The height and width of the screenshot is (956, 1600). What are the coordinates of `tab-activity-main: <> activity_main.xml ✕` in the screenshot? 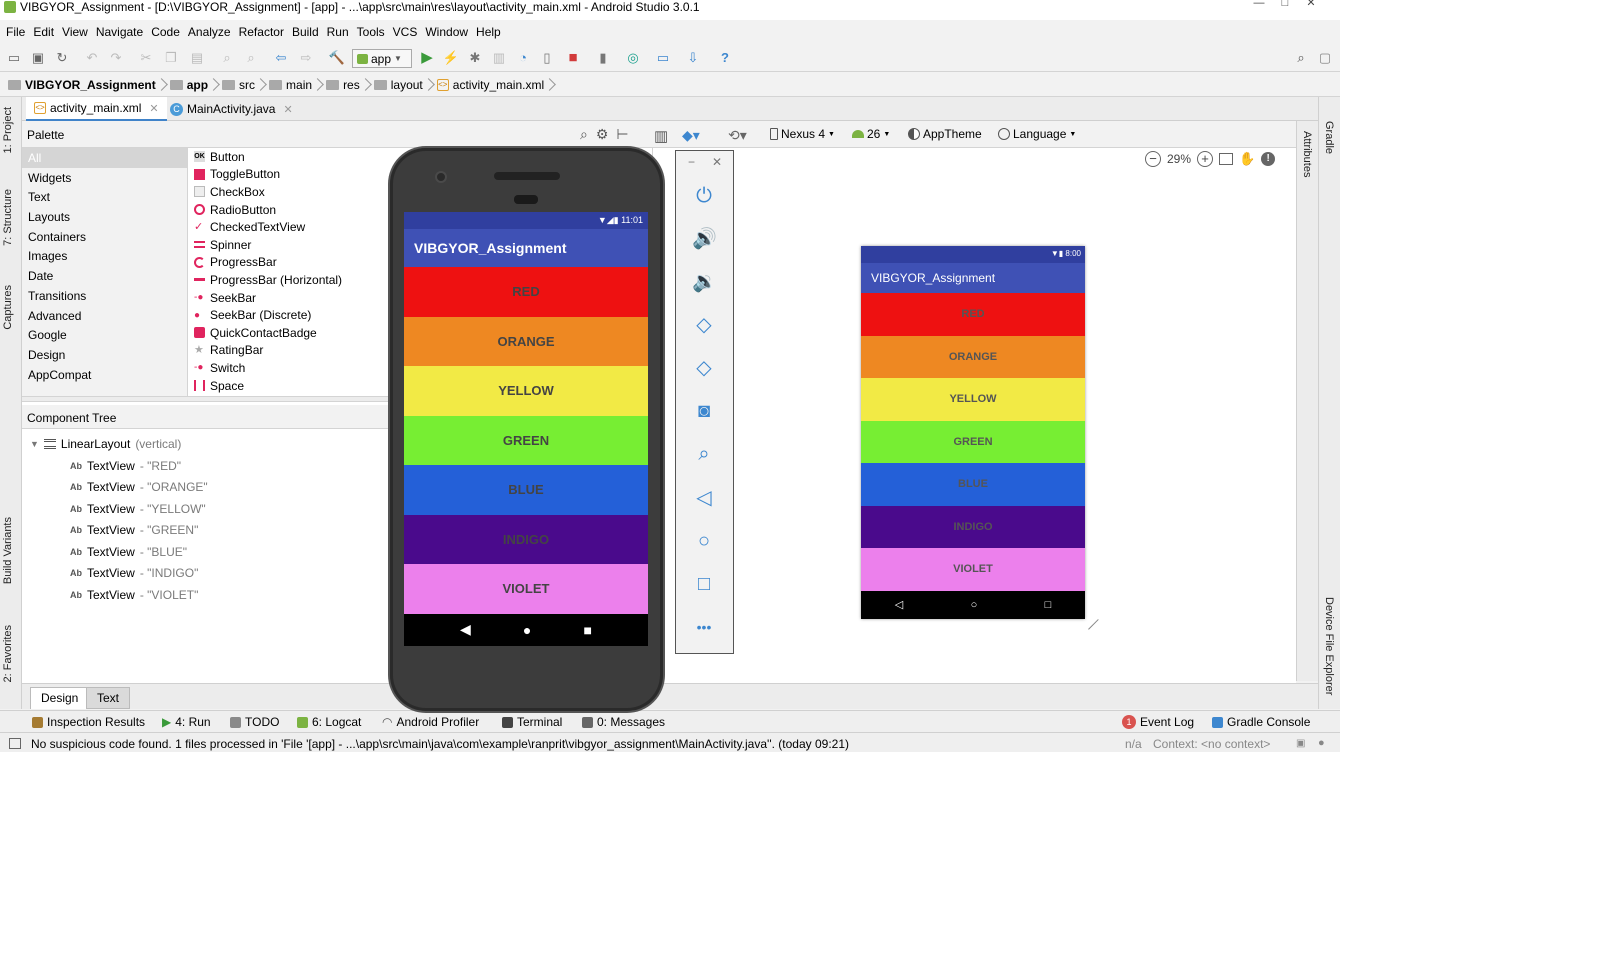 It's located at (96, 109).